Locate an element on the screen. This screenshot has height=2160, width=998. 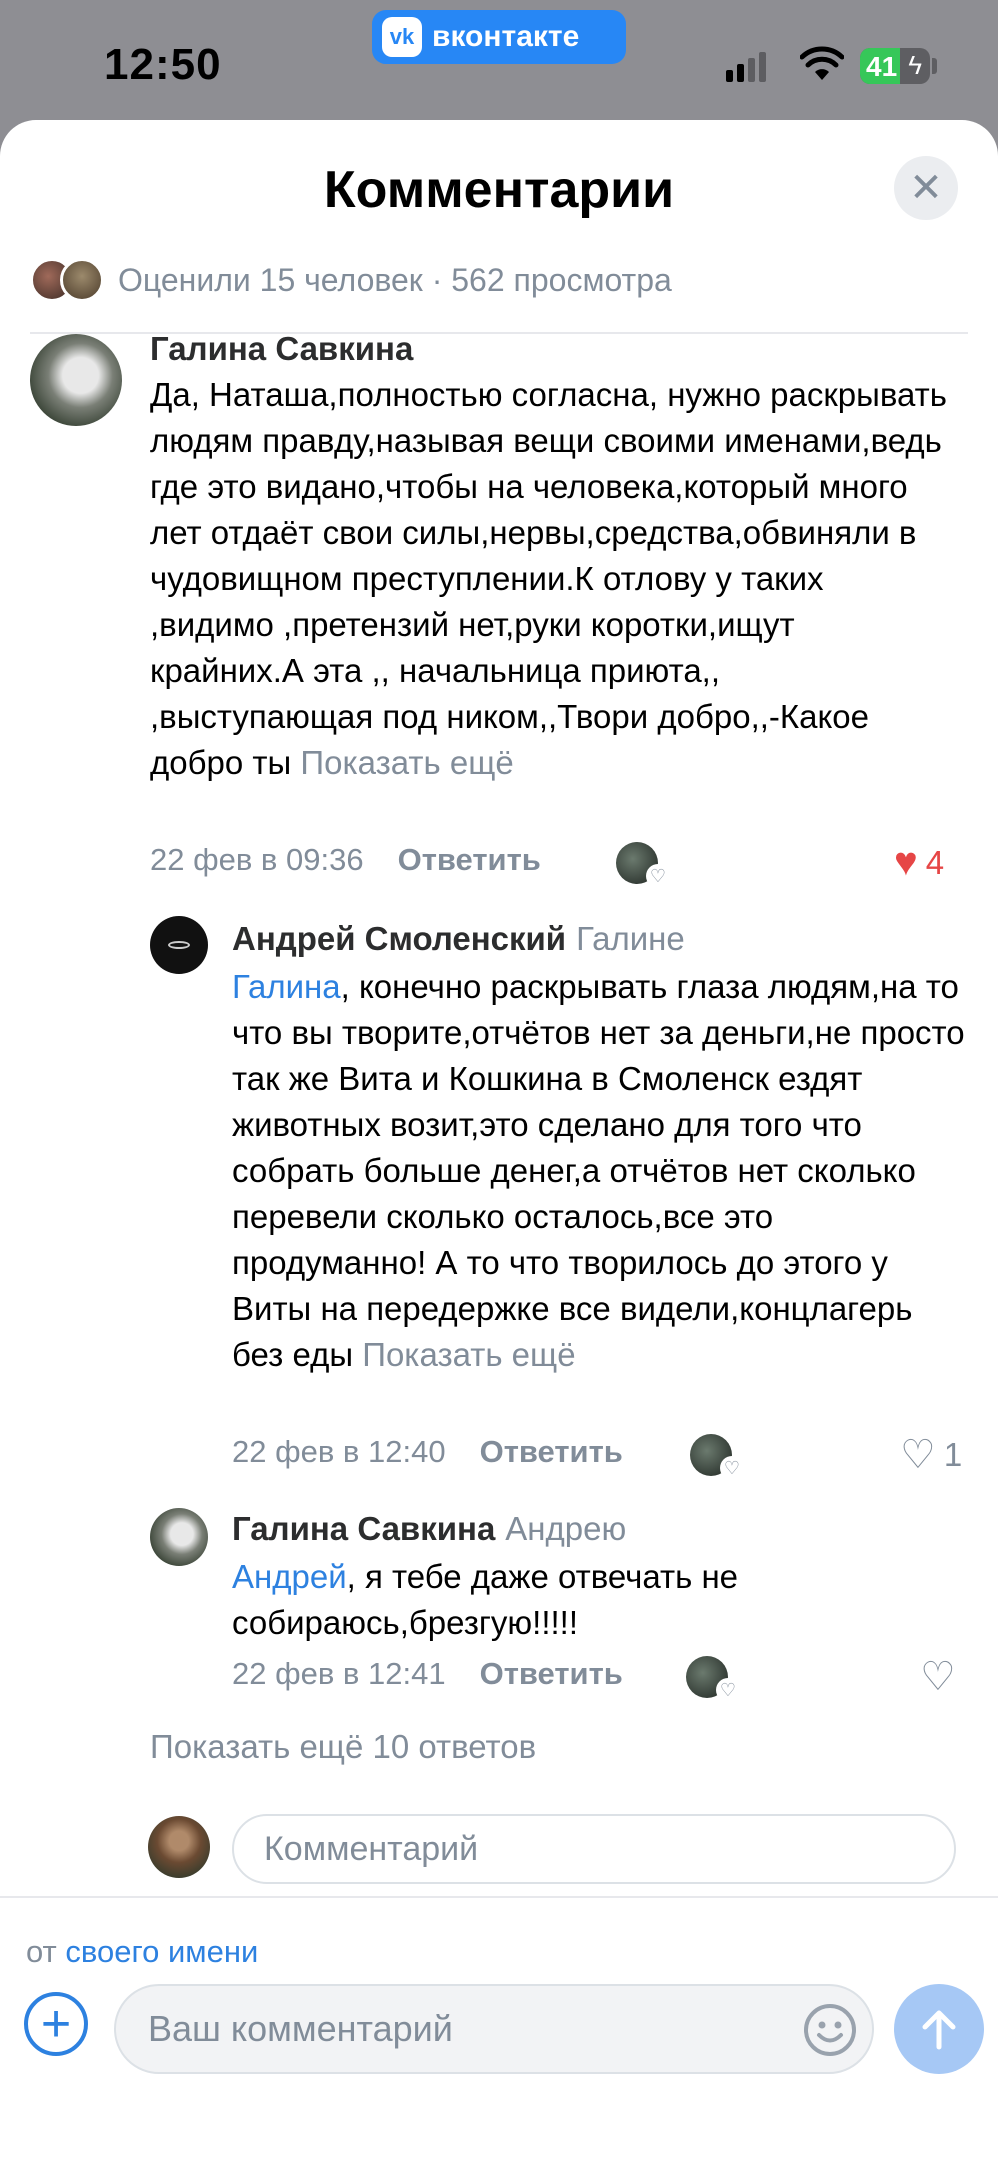
like-button: ♡ 1 is located at coordinates (931, 1455).